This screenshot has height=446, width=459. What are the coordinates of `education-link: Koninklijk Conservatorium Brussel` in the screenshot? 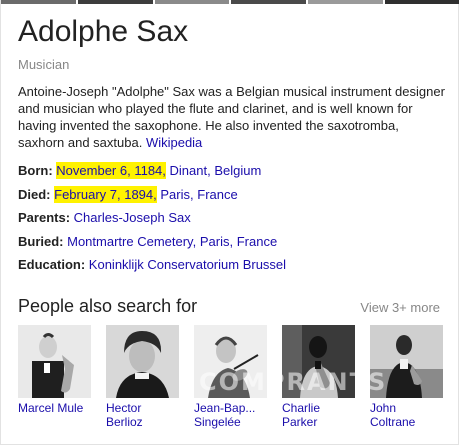 It's located at (187, 264).